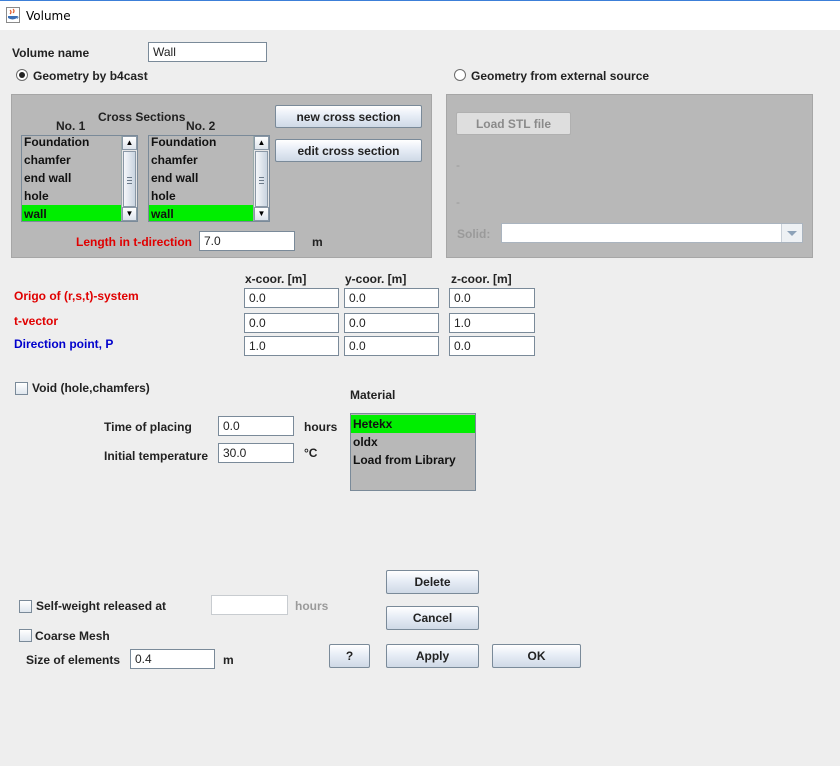  I want to click on direction-point-x-input, so click(291, 346).